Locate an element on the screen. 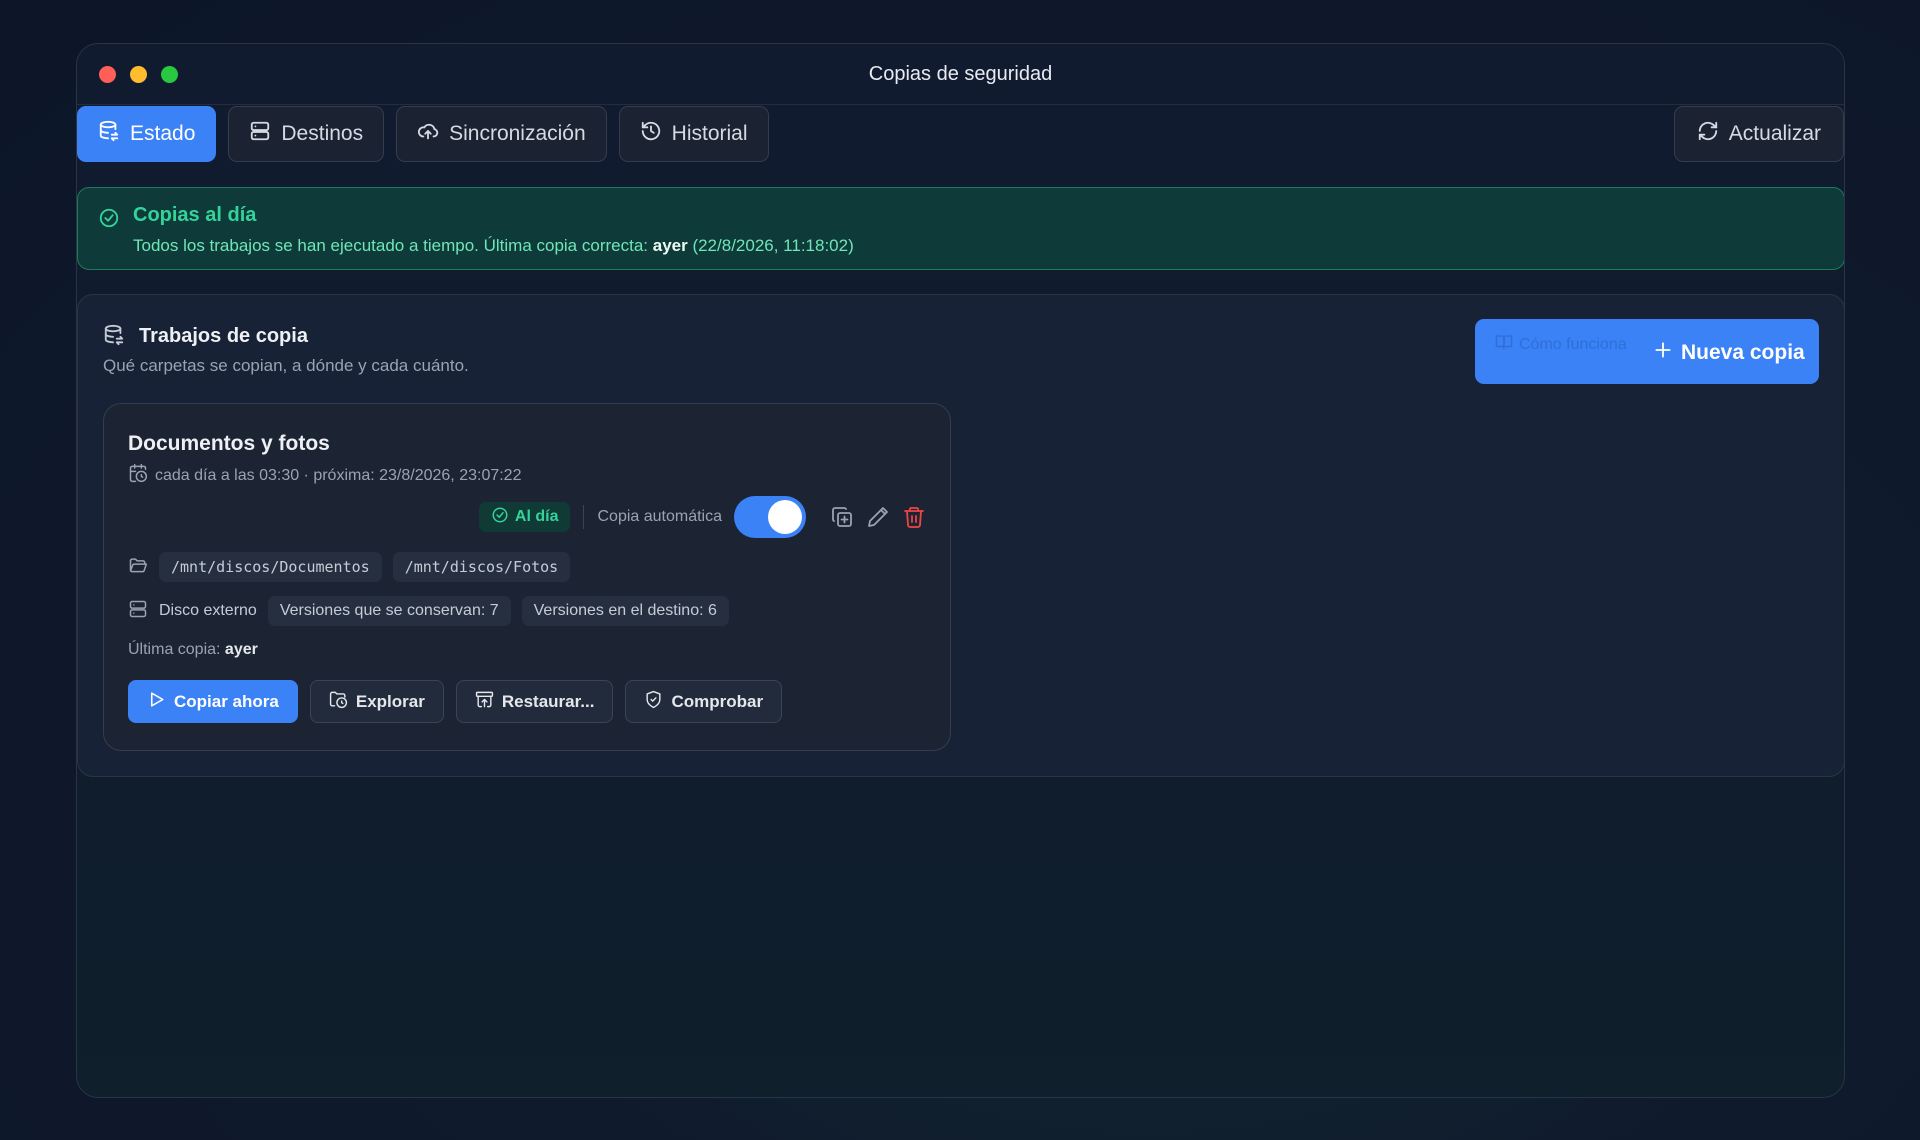  explore-label: Explorar is located at coordinates (390, 701).